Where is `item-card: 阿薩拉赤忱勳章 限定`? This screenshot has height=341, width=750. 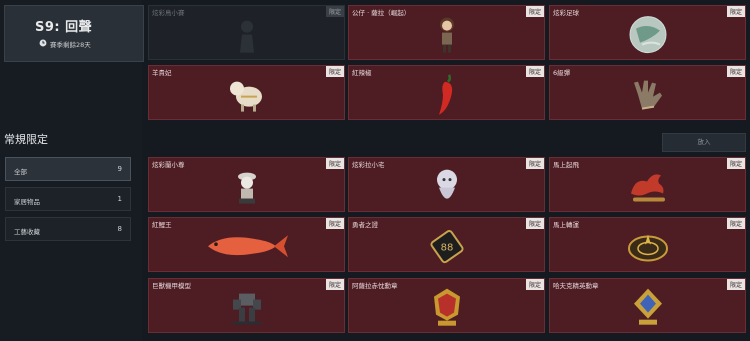
item-card: 阿薩拉赤忱勳章 限定 is located at coordinates (446, 305).